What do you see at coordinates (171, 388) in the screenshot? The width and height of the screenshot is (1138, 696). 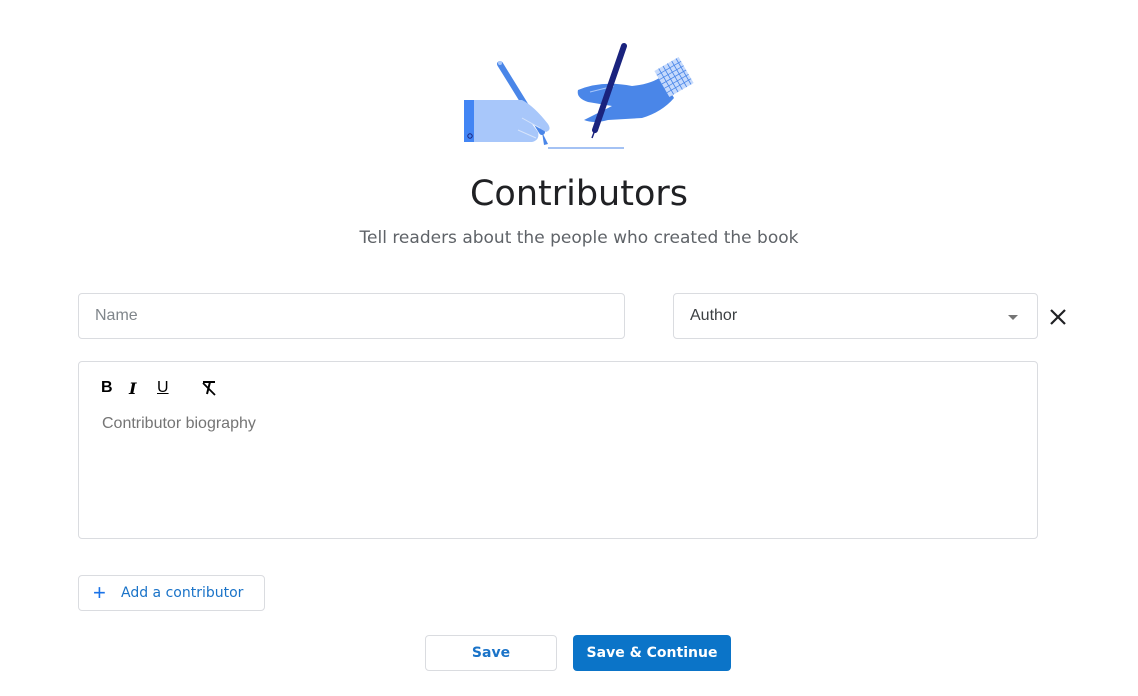 I see `underline-button: U` at bounding box center [171, 388].